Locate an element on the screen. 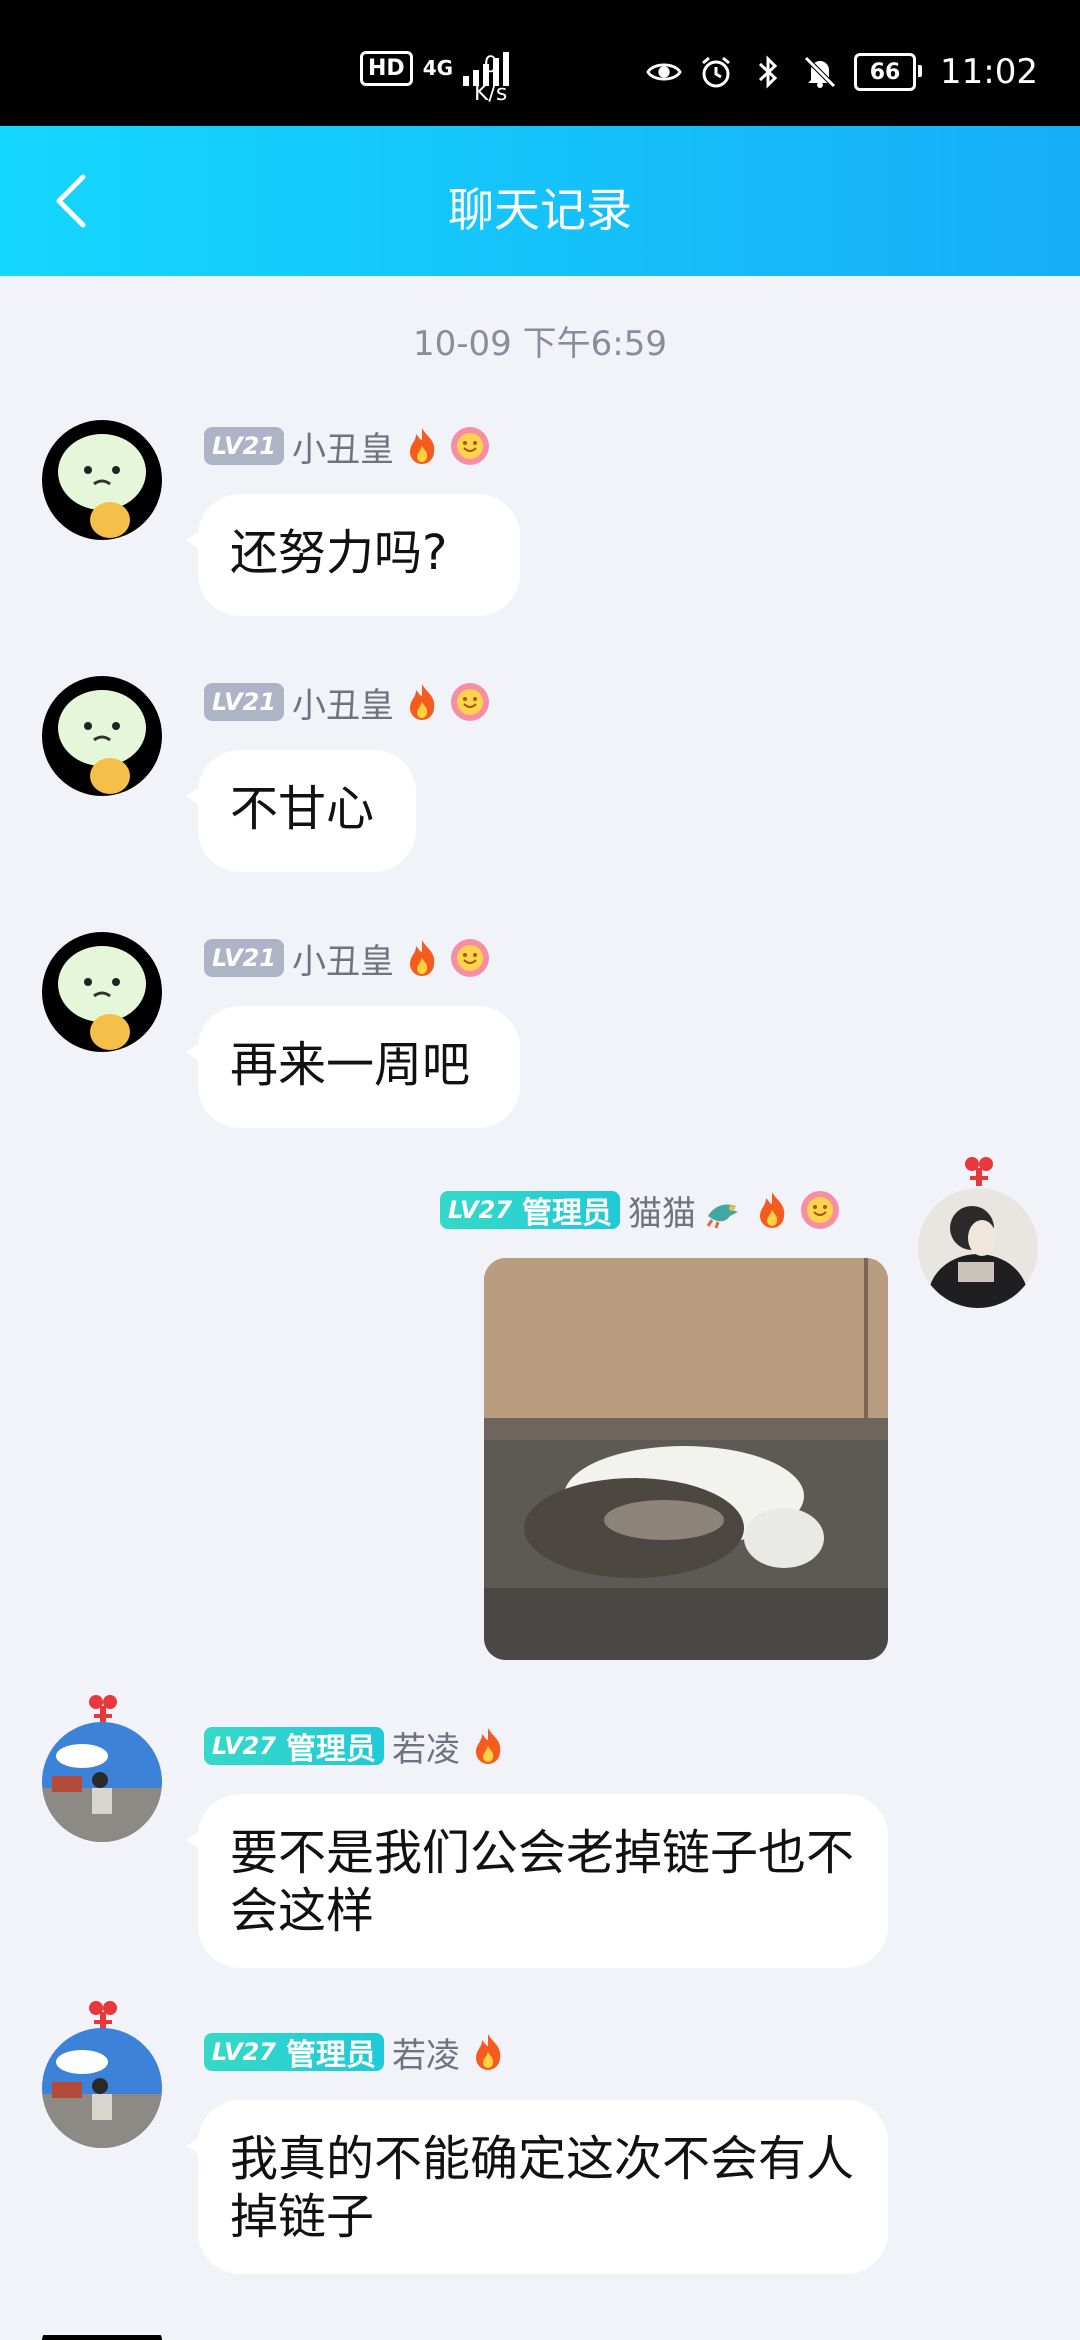 This screenshot has width=1080, height=2340. bluetooth-icon is located at coordinates (768, 72).